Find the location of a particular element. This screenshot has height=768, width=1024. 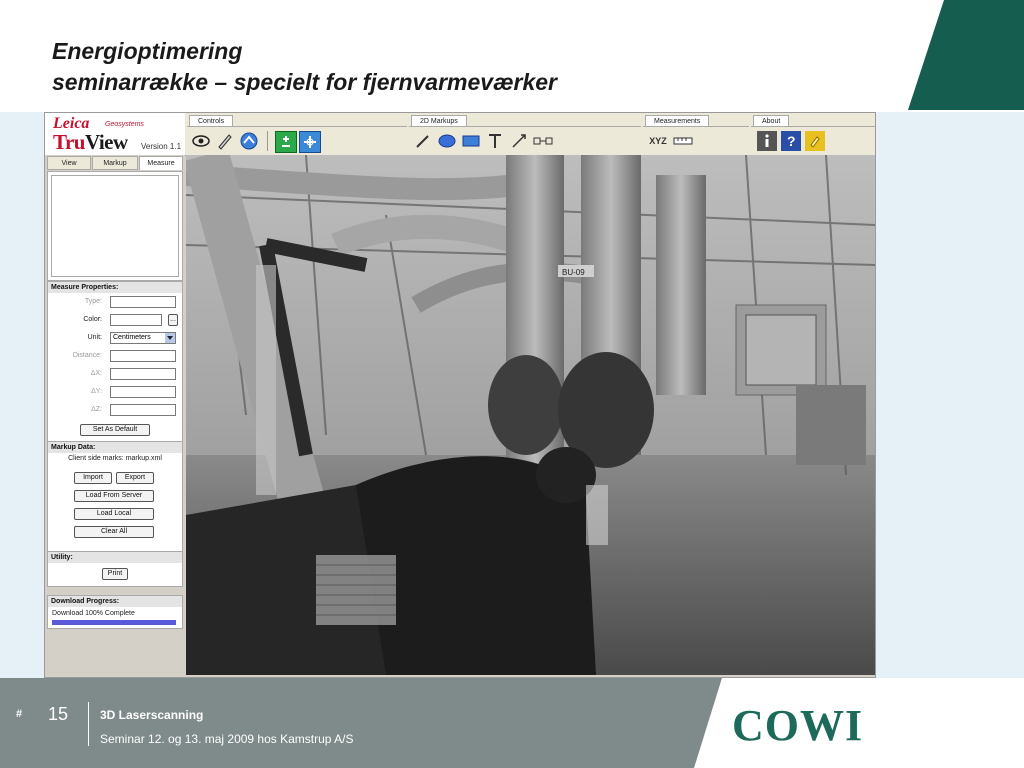

dy-label: ΔY: is located at coordinates (96, 391).